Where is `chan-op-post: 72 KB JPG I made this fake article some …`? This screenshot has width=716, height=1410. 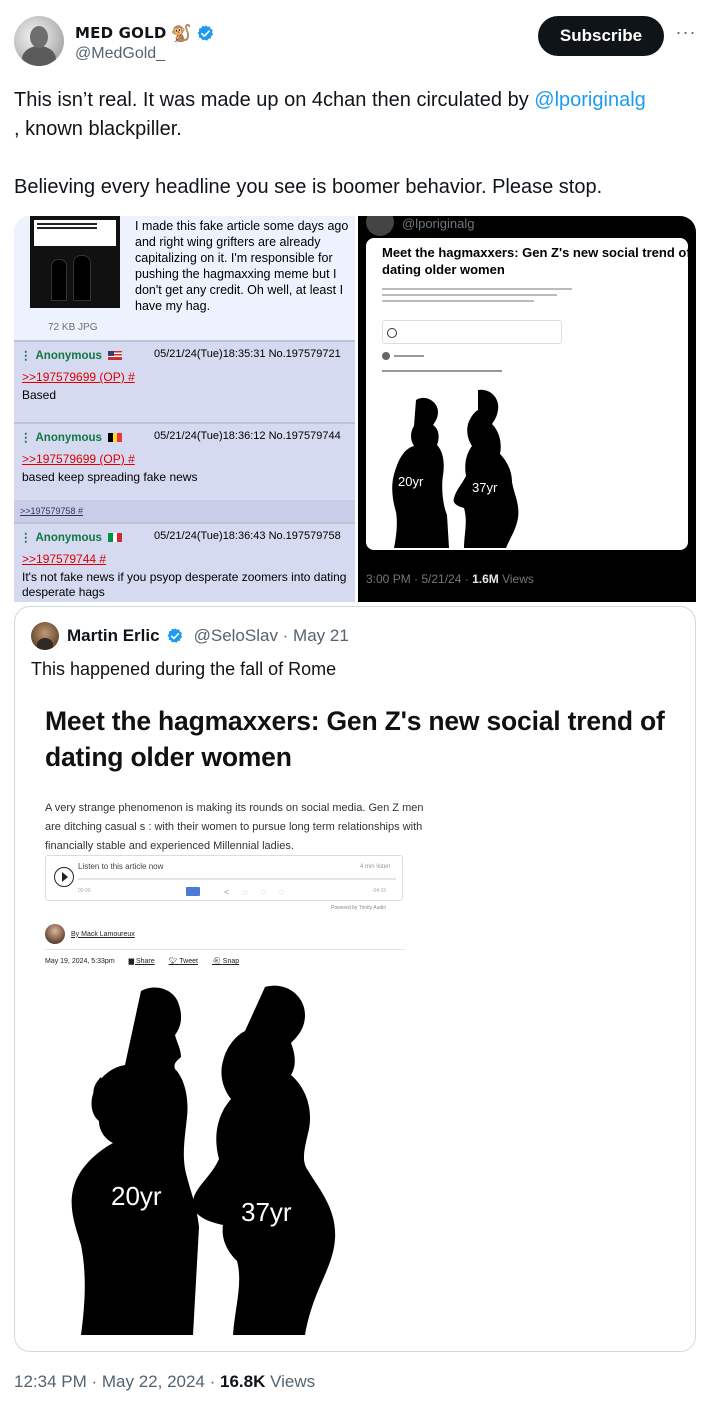 chan-op-post: 72 KB JPG I made this fake article some … is located at coordinates (184, 278).